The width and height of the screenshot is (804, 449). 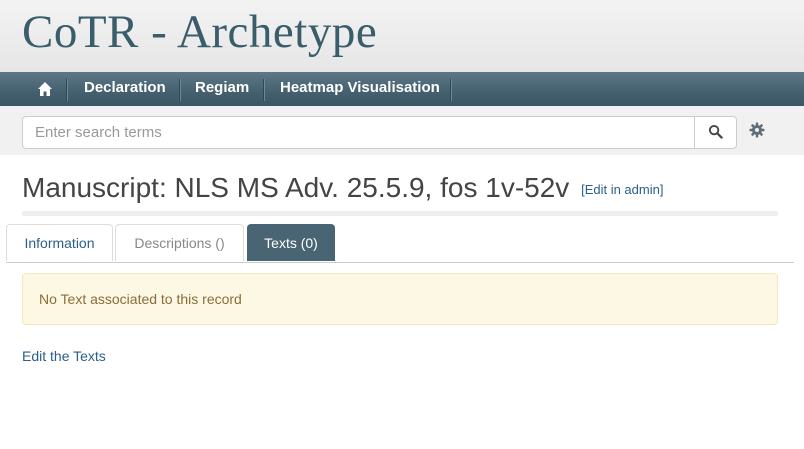 What do you see at coordinates (59, 242) in the screenshot?
I see `tab-information: Information` at bounding box center [59, 242].